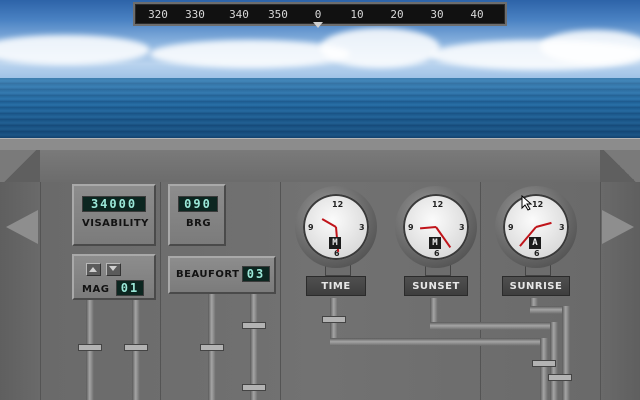 The width and height of the screenshot is (640, 400). I want to click on sunset-label: SUNSET, so click(436, 286).